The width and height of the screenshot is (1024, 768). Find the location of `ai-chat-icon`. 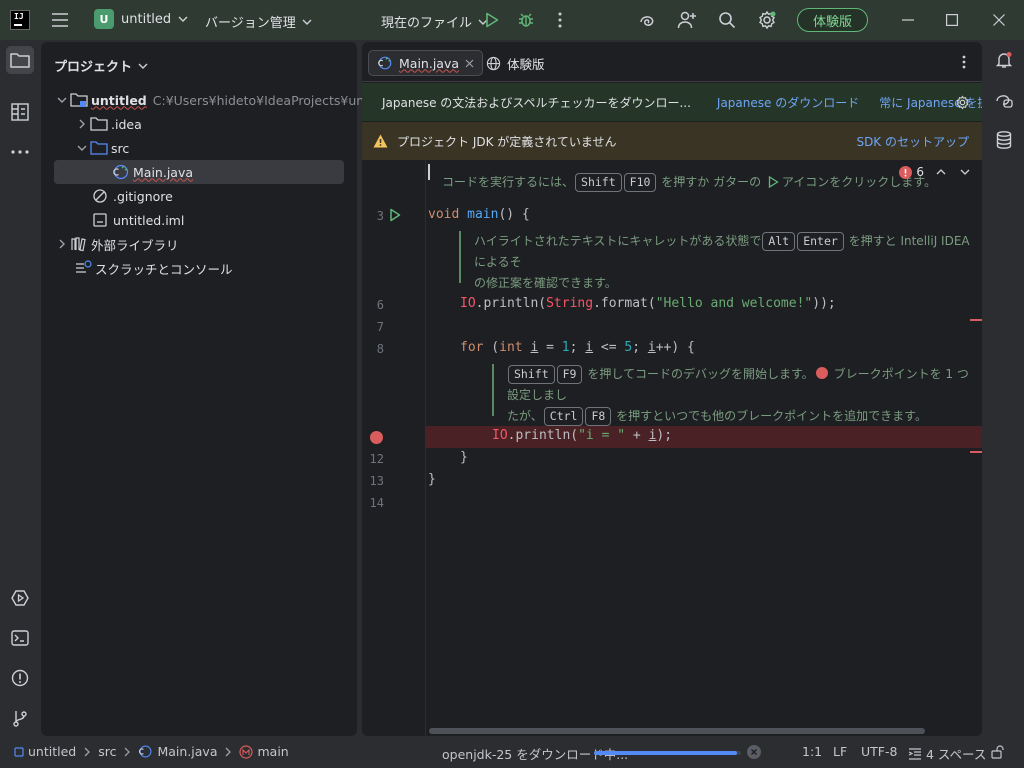

ai-chat-icon is located at coordinates (1004, 100).